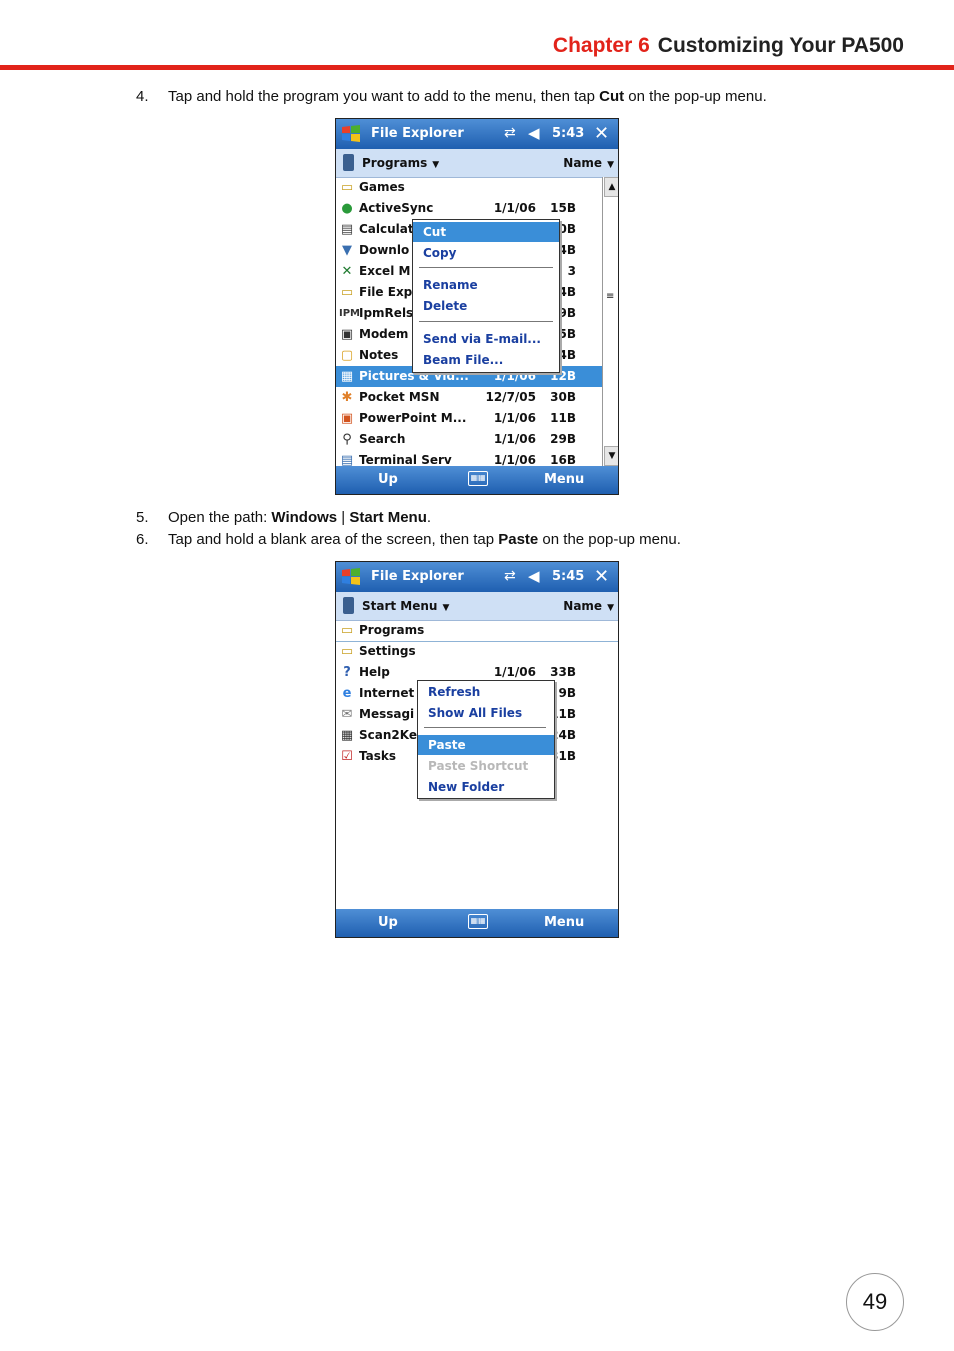 The height and width of the screenshot is (1351, 954). Describe the element at coordinates (469, 208) in the screenshot. I see `list-item: ● ActiveSync 1/1/06 15B` at that location.